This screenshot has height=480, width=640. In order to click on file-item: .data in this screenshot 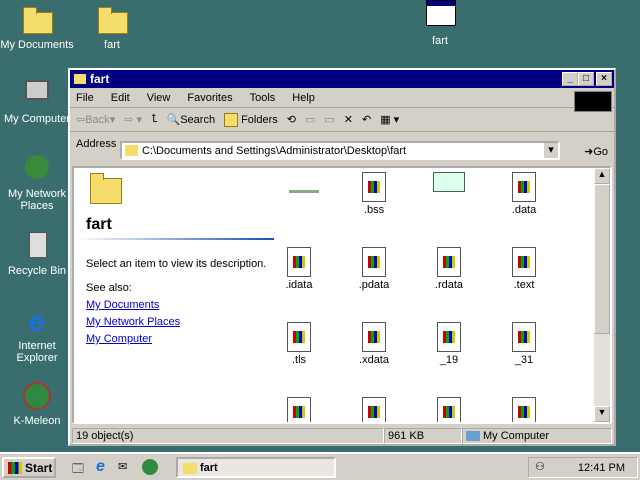, I will do `click(524, 194)`.